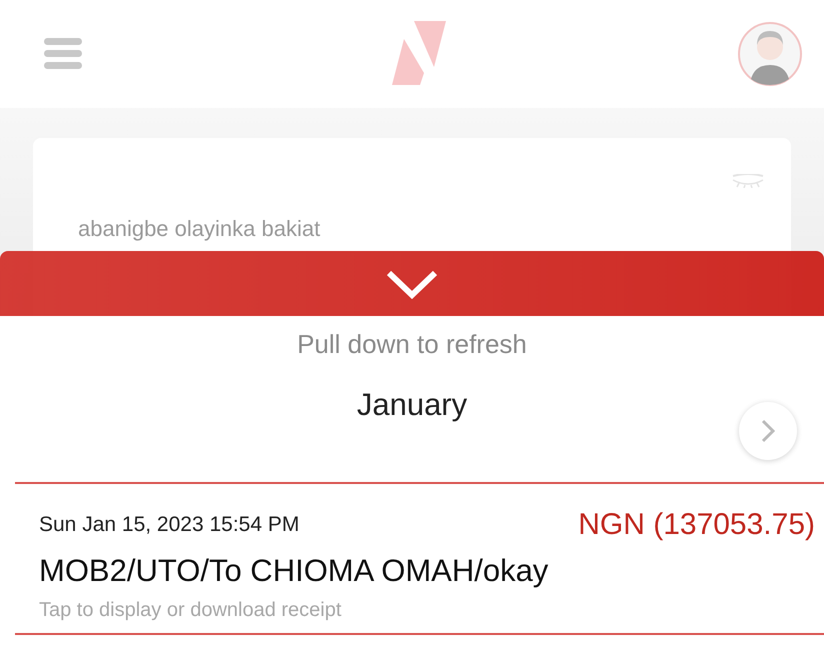 This screenshot has width=824, height=646. What do you see at coordinates (770, 54) in the screenshot?
I see `avatar-icon` at bounding box center [770, 54].